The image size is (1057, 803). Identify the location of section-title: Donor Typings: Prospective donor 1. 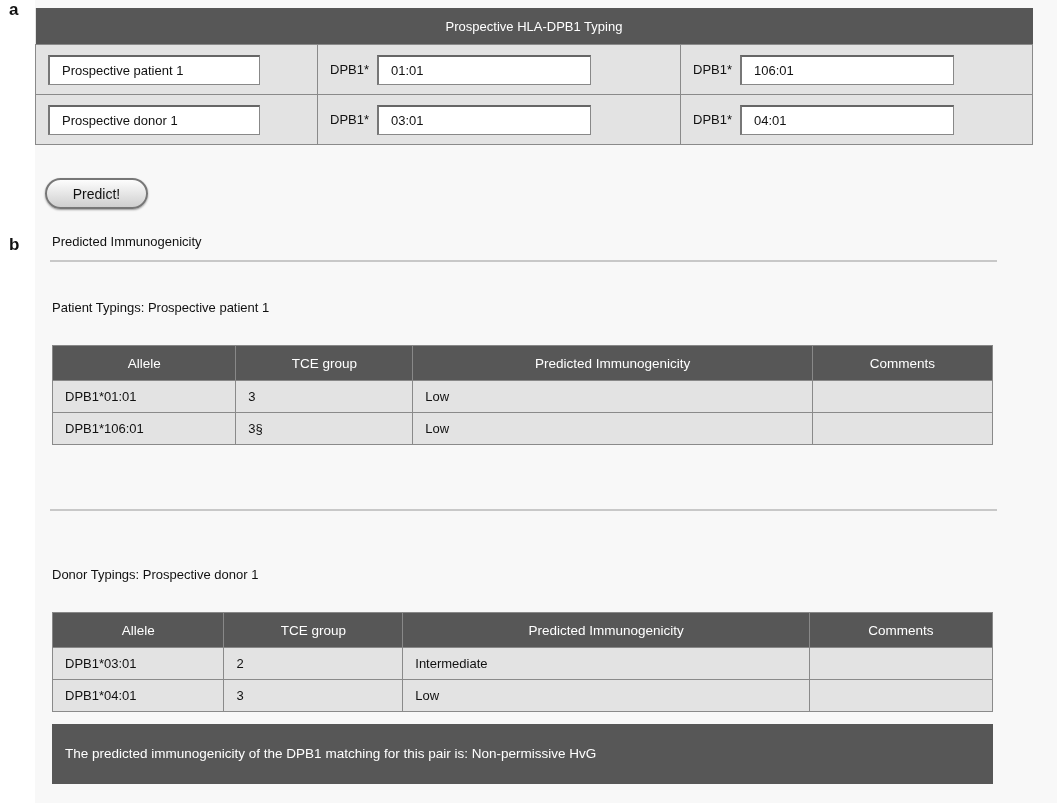
(156, 574).